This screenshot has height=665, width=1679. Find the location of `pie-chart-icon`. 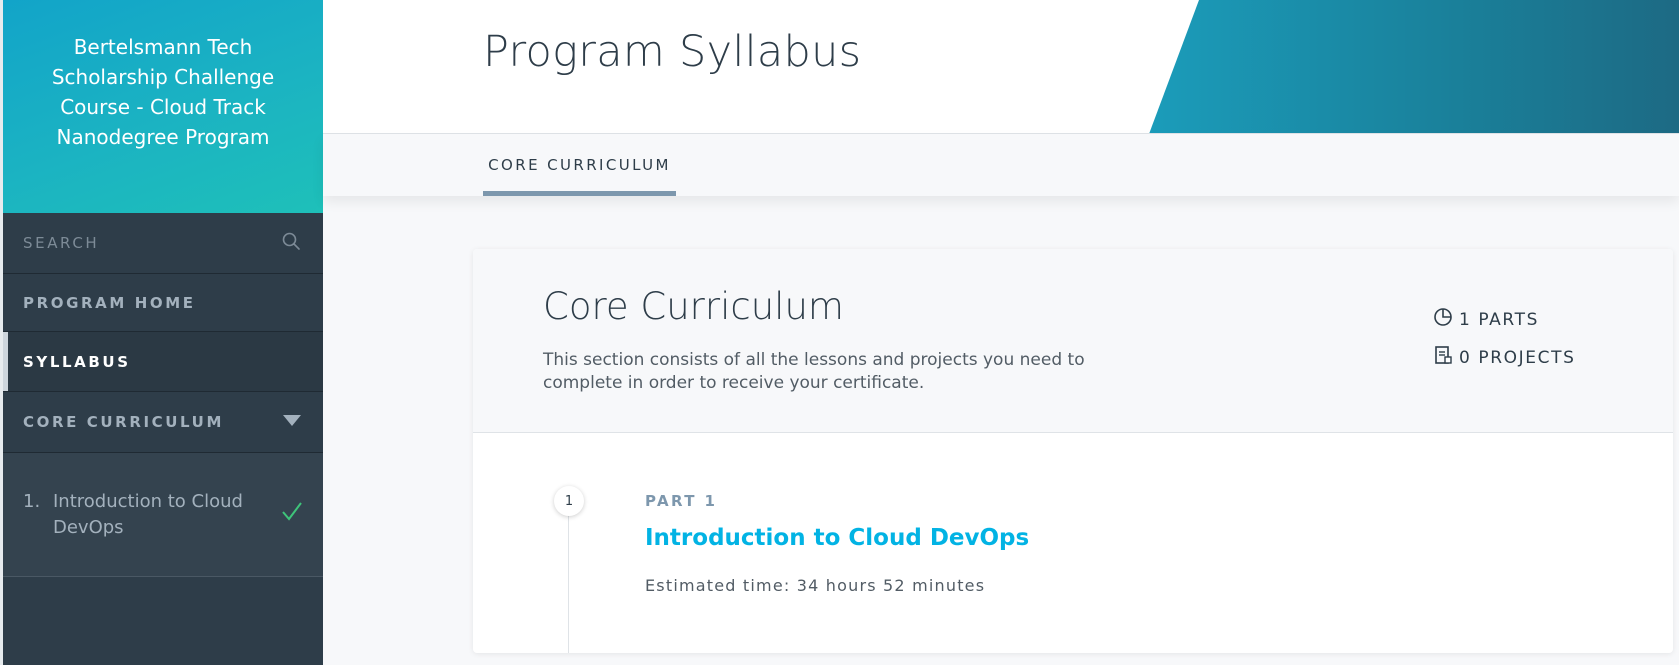

pie-chart-icon is located at coordinates (1446, 319).